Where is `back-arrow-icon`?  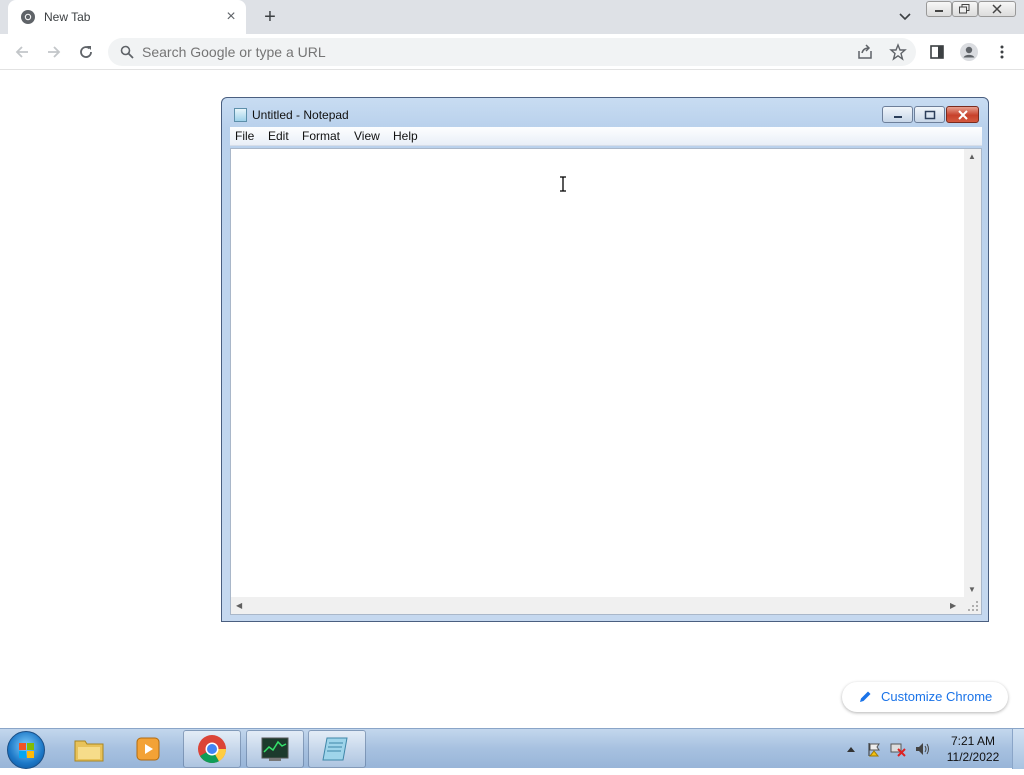 back-arrow-icon is located at coordinates (21, 52).